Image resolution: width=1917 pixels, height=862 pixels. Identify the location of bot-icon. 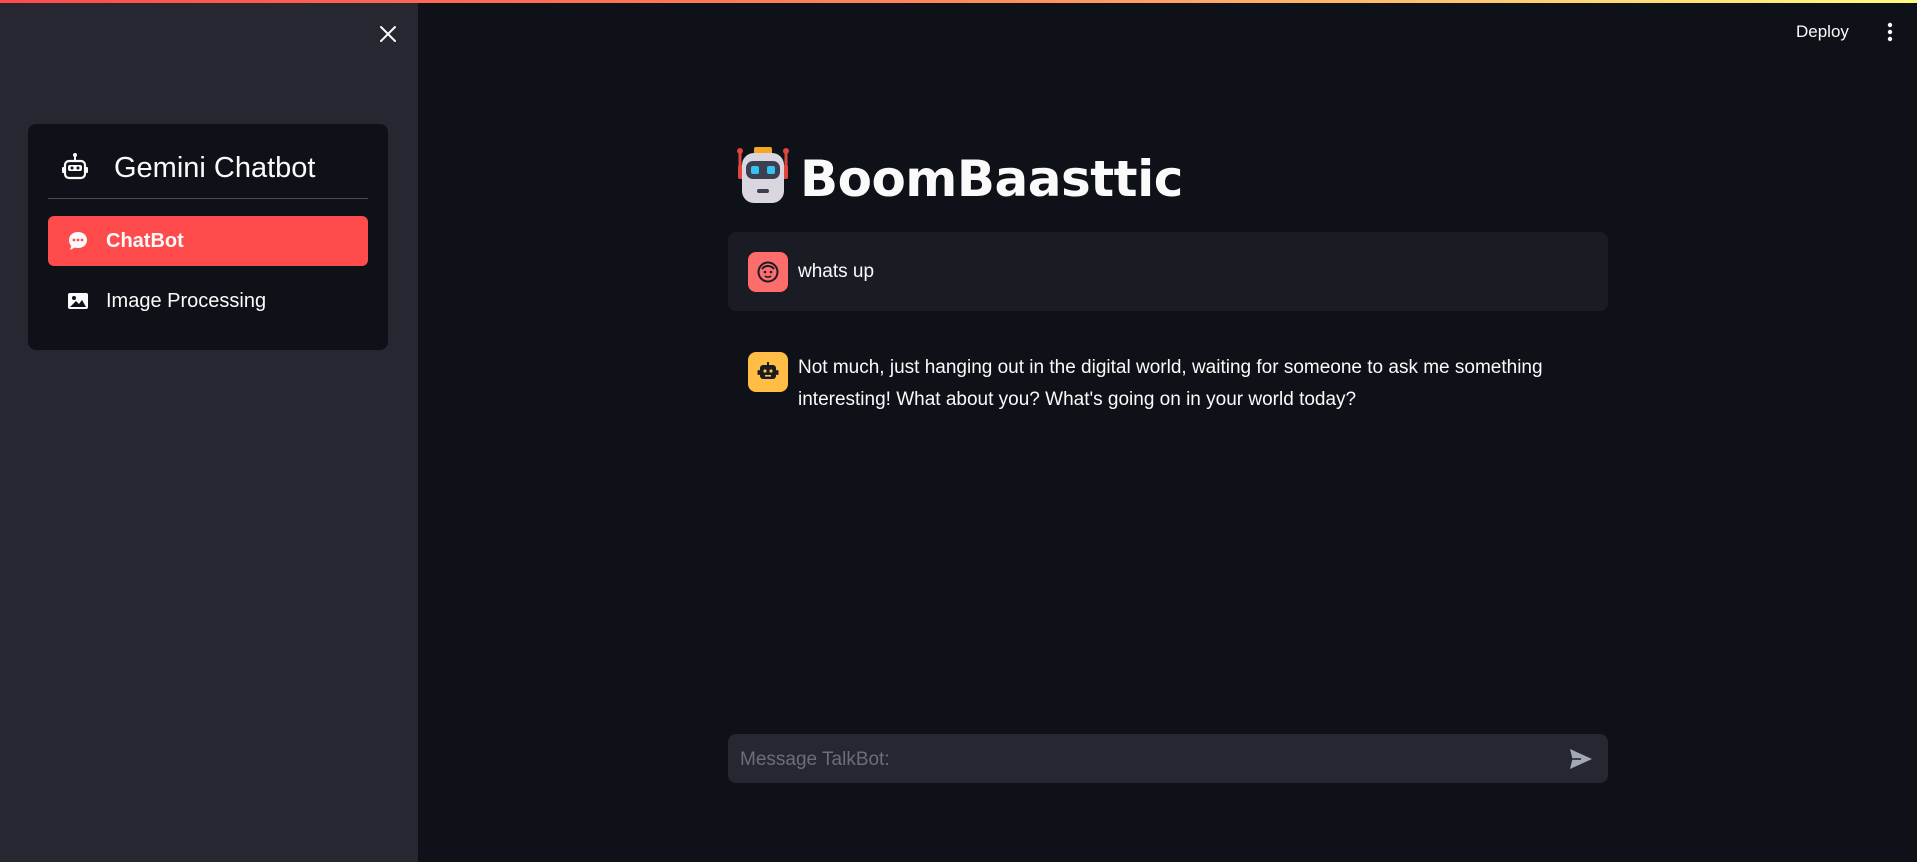
(768, 370).